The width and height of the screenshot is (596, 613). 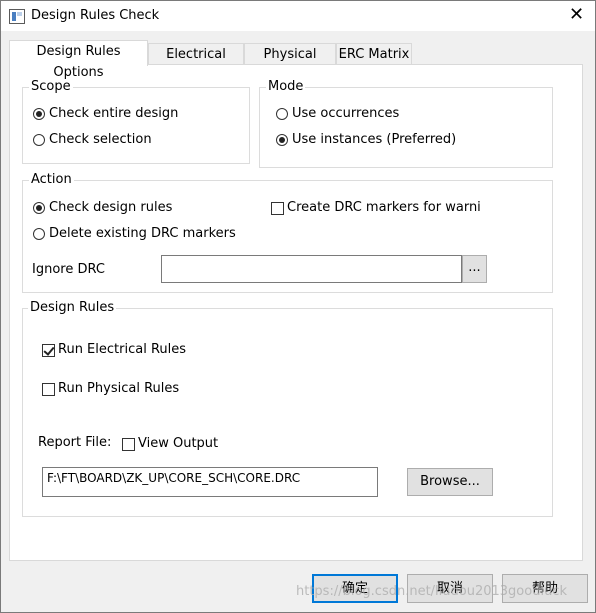 I want to click on tab-electrical-rules: Electrical Rules, so click(x=196, y=63).